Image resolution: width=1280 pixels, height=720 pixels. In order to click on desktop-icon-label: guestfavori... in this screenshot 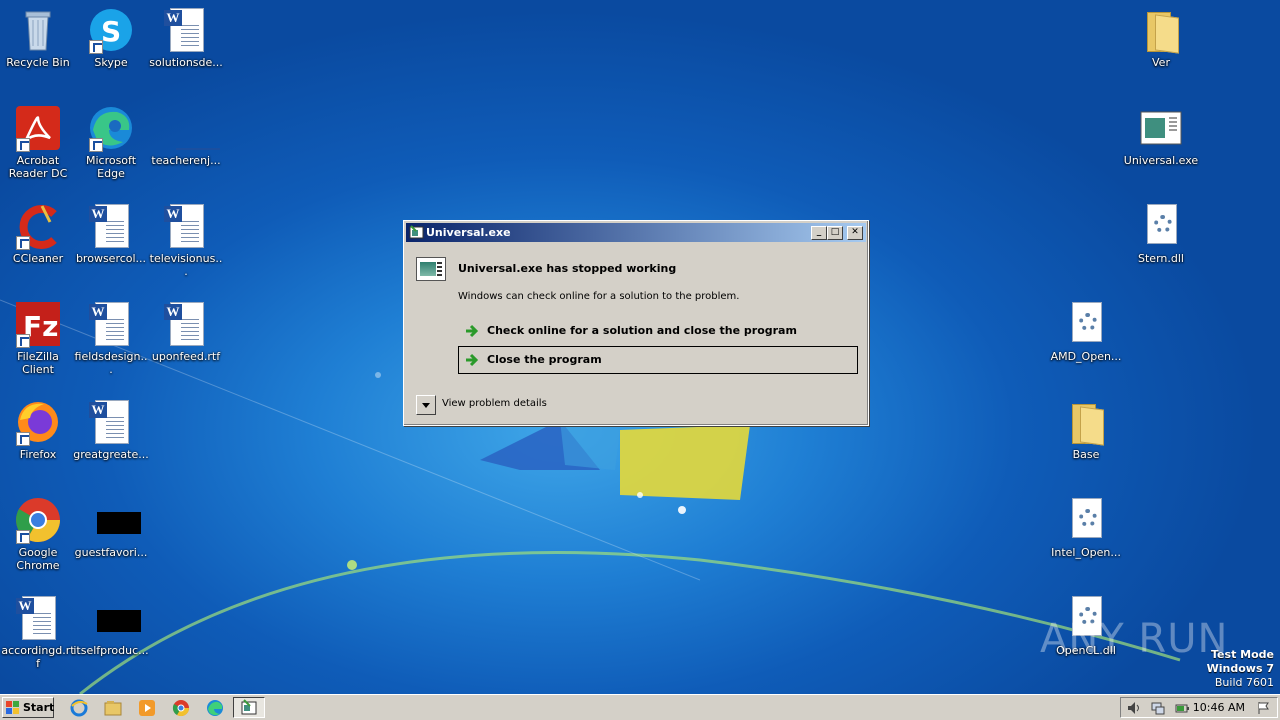, I will do `click(111, 552)`.